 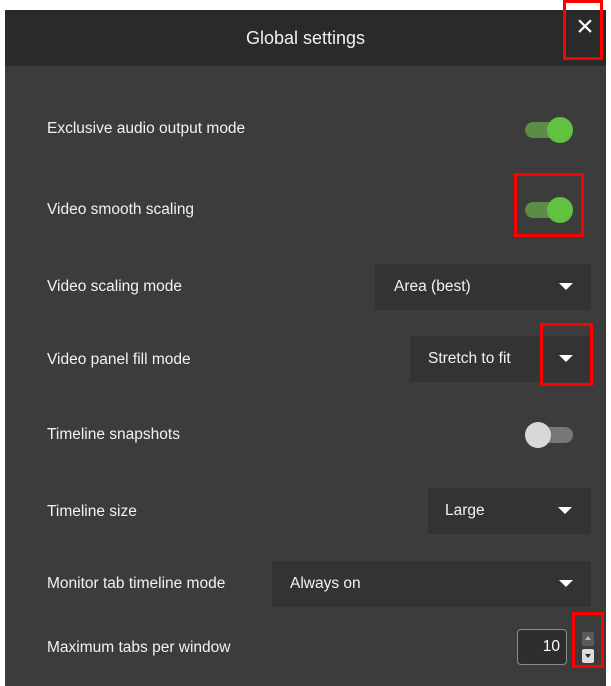 What do you see at coordinates (509, 511) in the screenshot?
I see `timeline-size-select: Large` at bounding box center [509, 511].